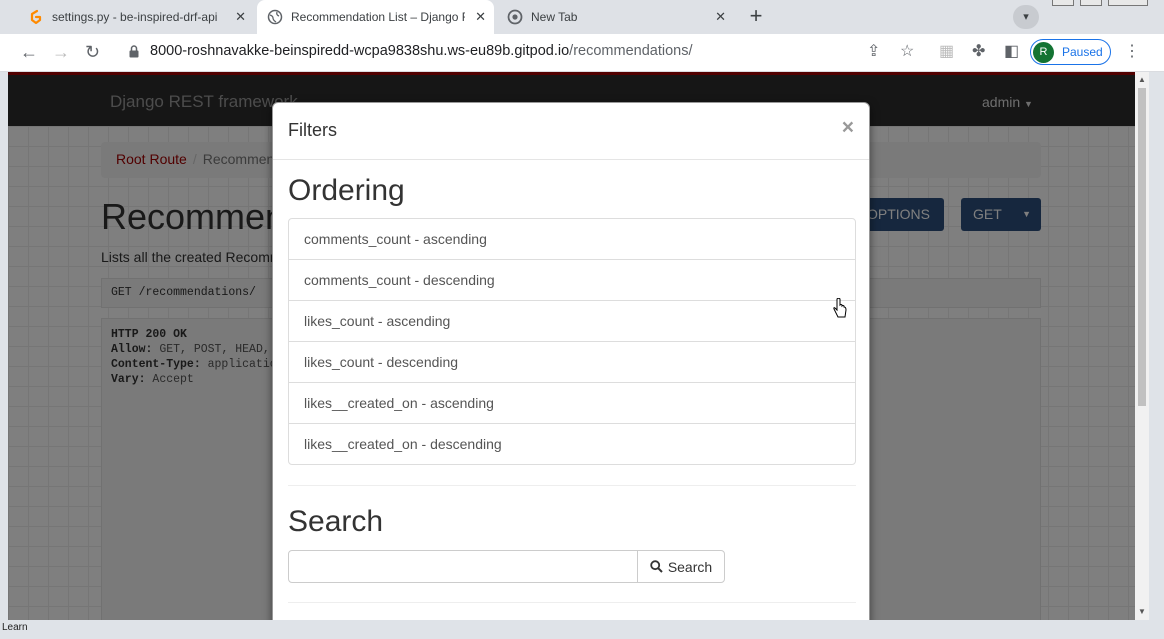  Describe the element at coordinates (1142, 611) in the screenshot. I see `scroll-down-icon: ▼` at that location.